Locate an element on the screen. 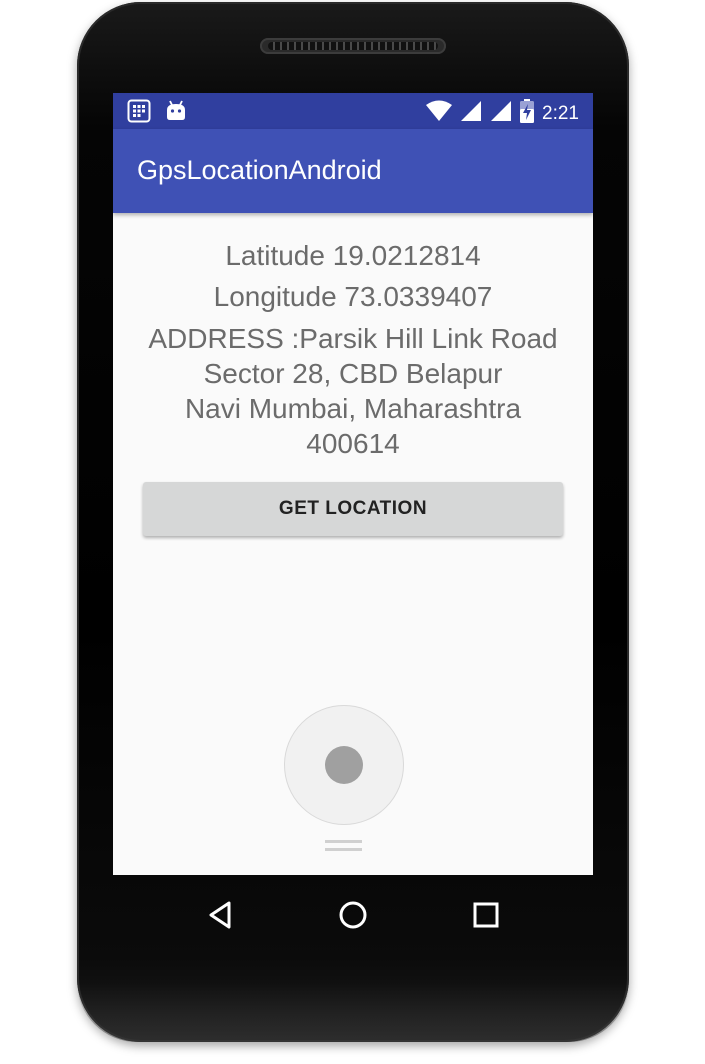 This screenshot has width=705, height=1064. recents-icon is located at coordinates (486, 915).